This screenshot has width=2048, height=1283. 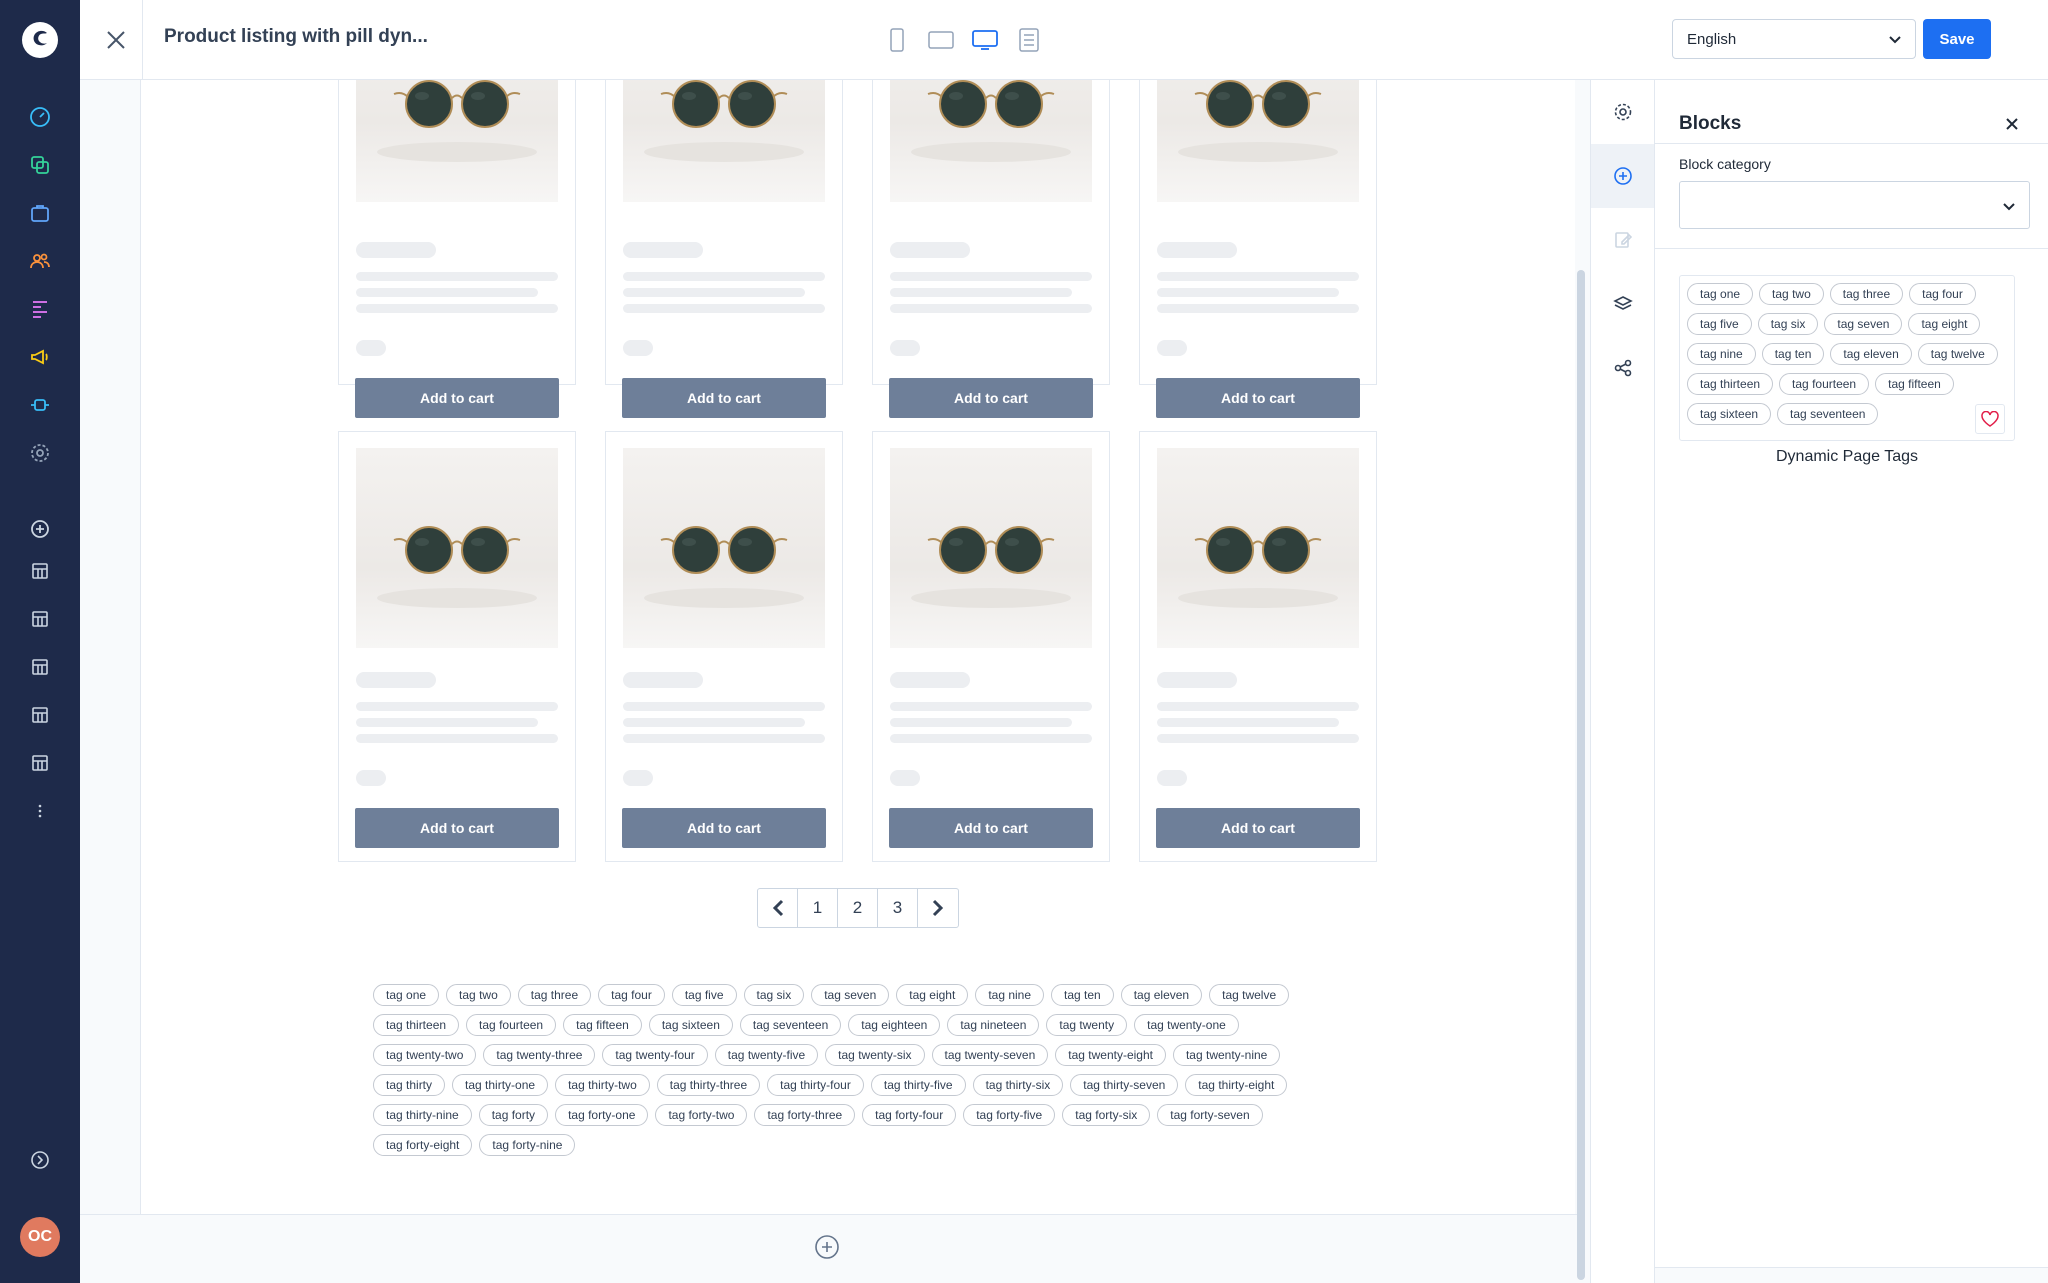 I want to click on add-blocks-icon, so click(x=1622, y=176).